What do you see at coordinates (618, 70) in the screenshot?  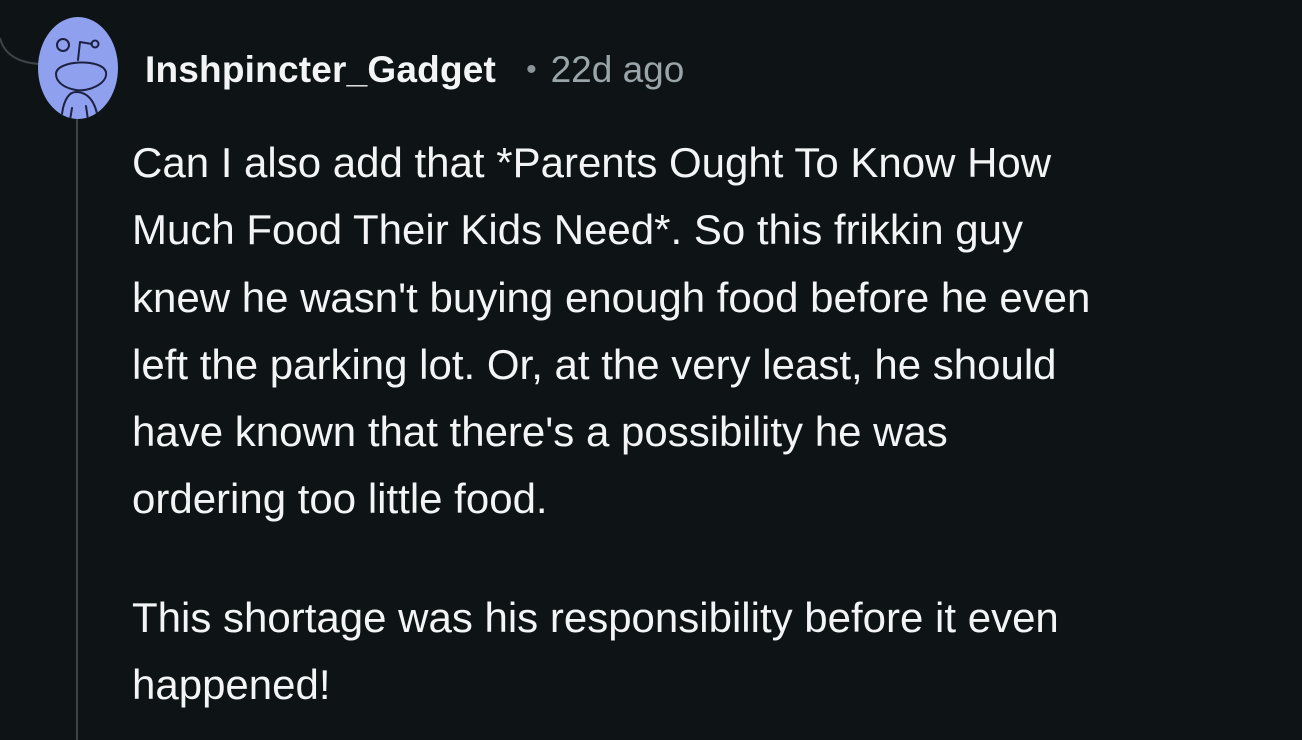 I see `comment-timestamp: 22d ago` at bounding box center [618, 70].